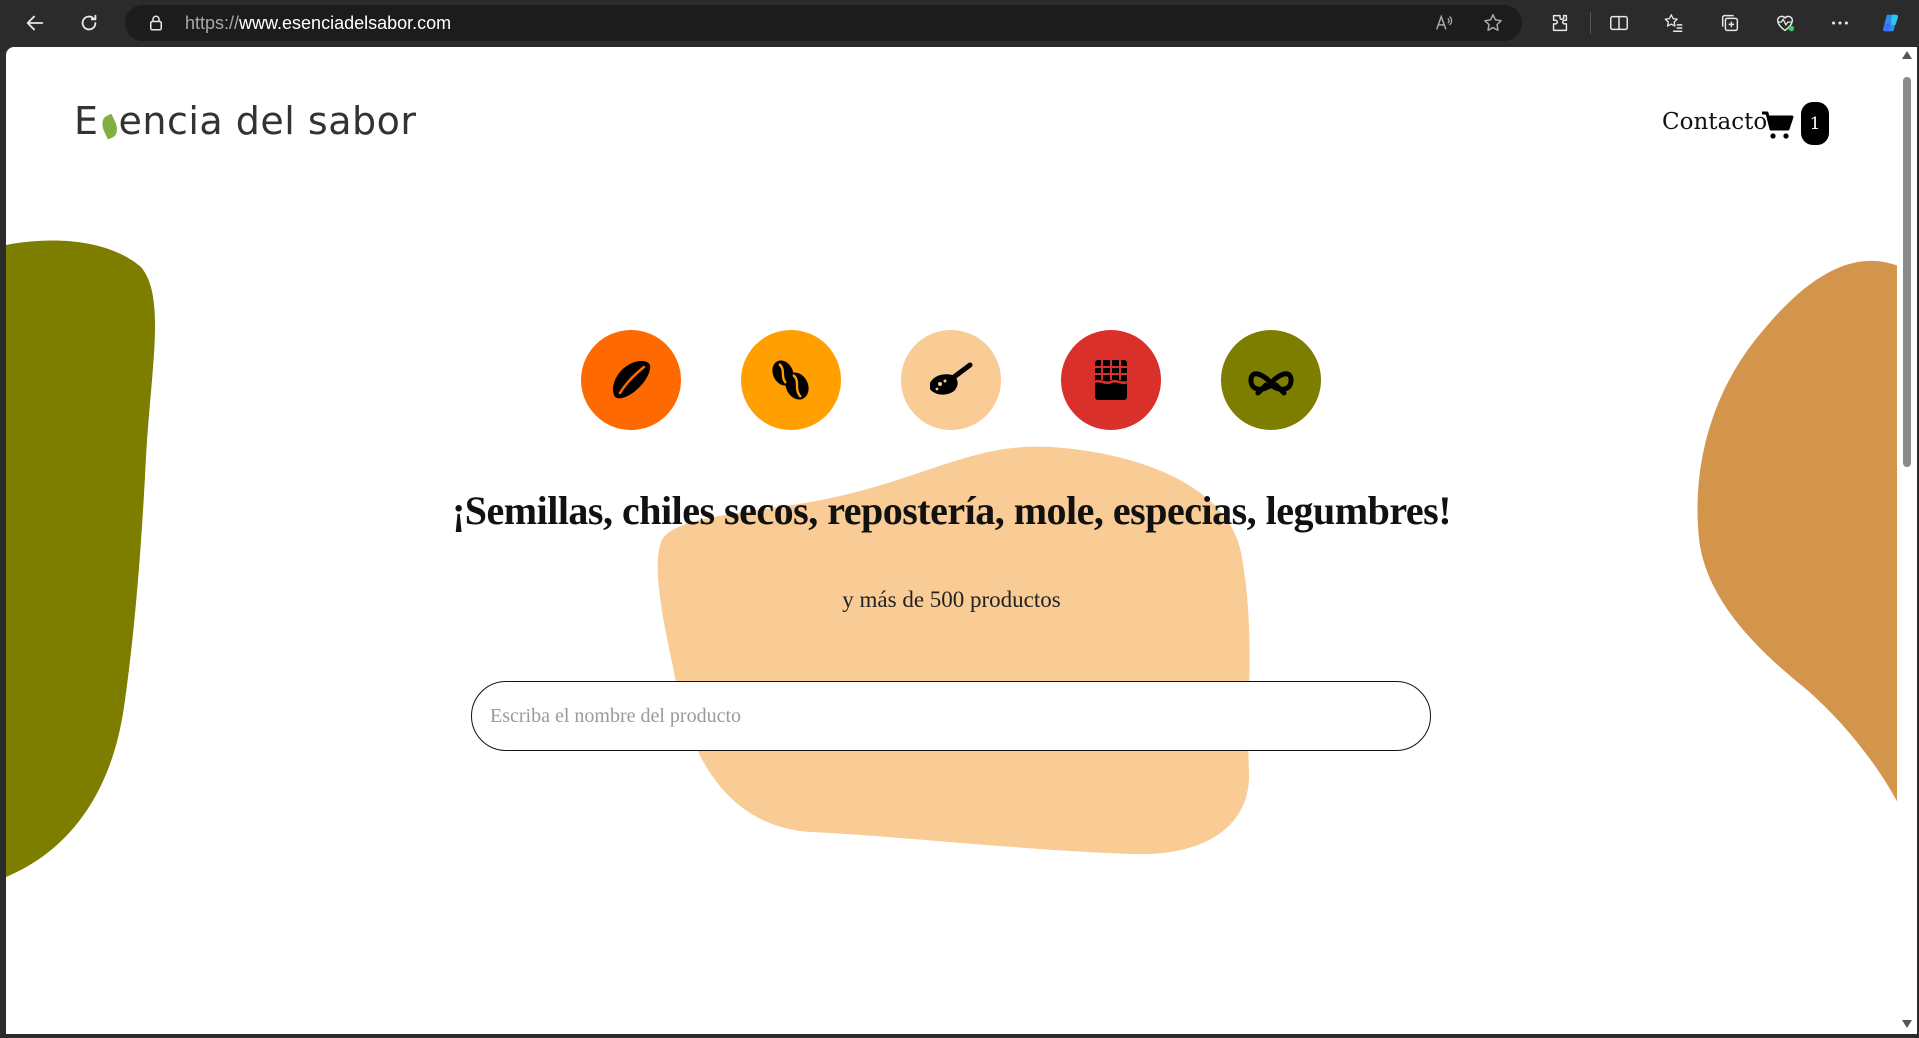 The image size is (1919, 1038). I want to click on leaf-icon, so click(109, 126).